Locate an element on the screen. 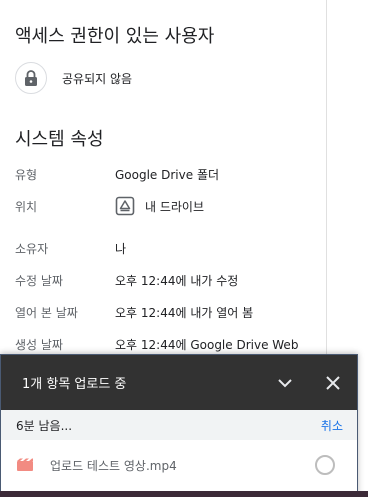 The width and height of the screenshot is (368, 497). property-row-opened: 열어 본 날짜 오후 12:44에 내가 열어 봄 is located at coordinates (167, 312).